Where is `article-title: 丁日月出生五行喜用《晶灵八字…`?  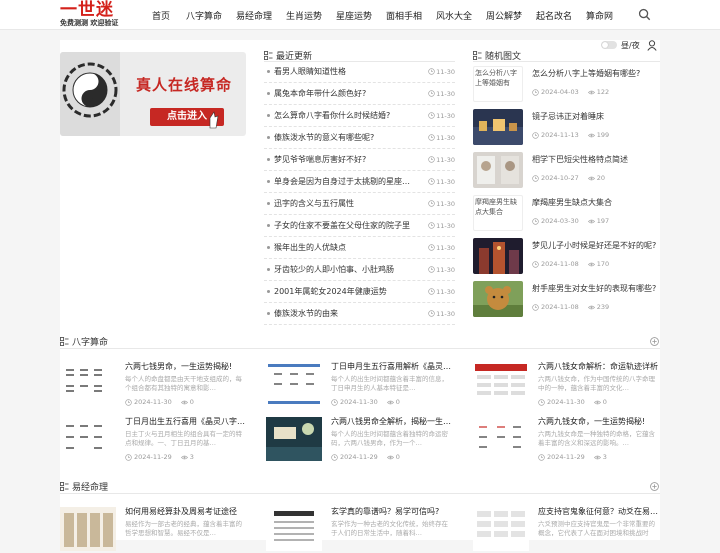 article-title: 丁日月出生五行喜用《晶灵八字… is located at coordinates (186, 422).